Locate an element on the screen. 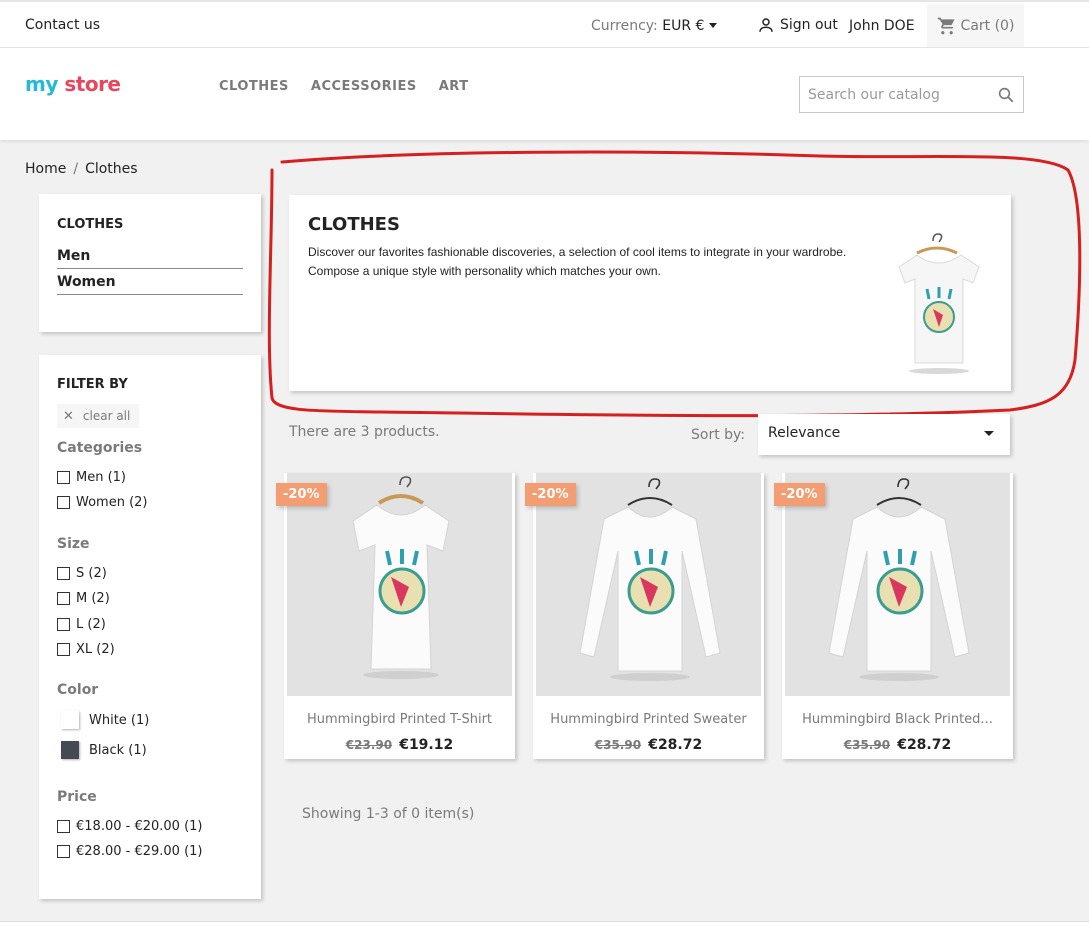 This screenshot has width=1089, height=938. facet-categories-title: Categories is located at coordinates (100, 448).